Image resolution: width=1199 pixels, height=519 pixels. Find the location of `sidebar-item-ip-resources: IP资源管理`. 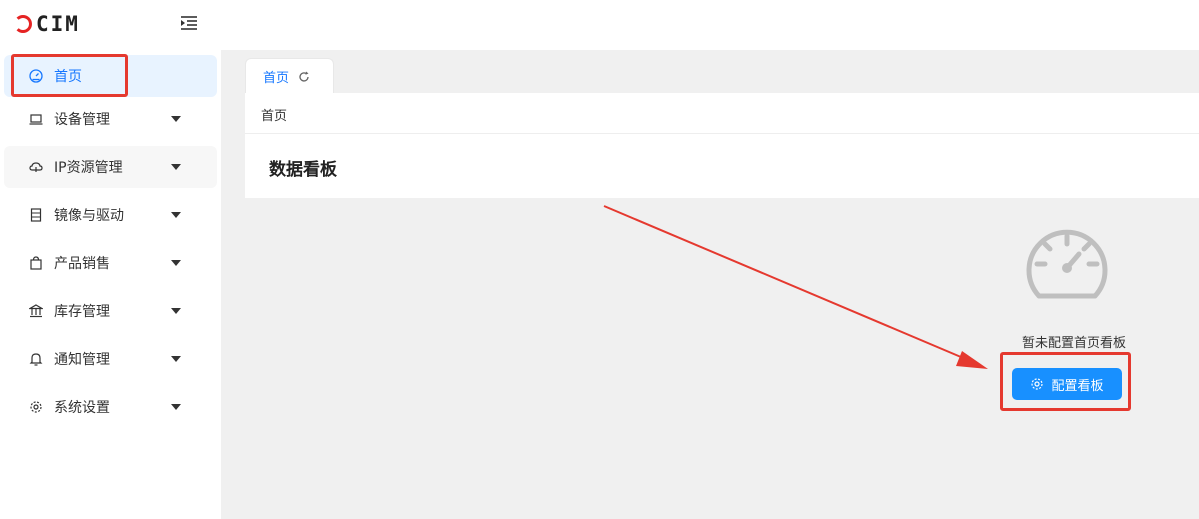

sidebar-item-ip-resources: IP资源管理 is located at coordinates (110, 167).